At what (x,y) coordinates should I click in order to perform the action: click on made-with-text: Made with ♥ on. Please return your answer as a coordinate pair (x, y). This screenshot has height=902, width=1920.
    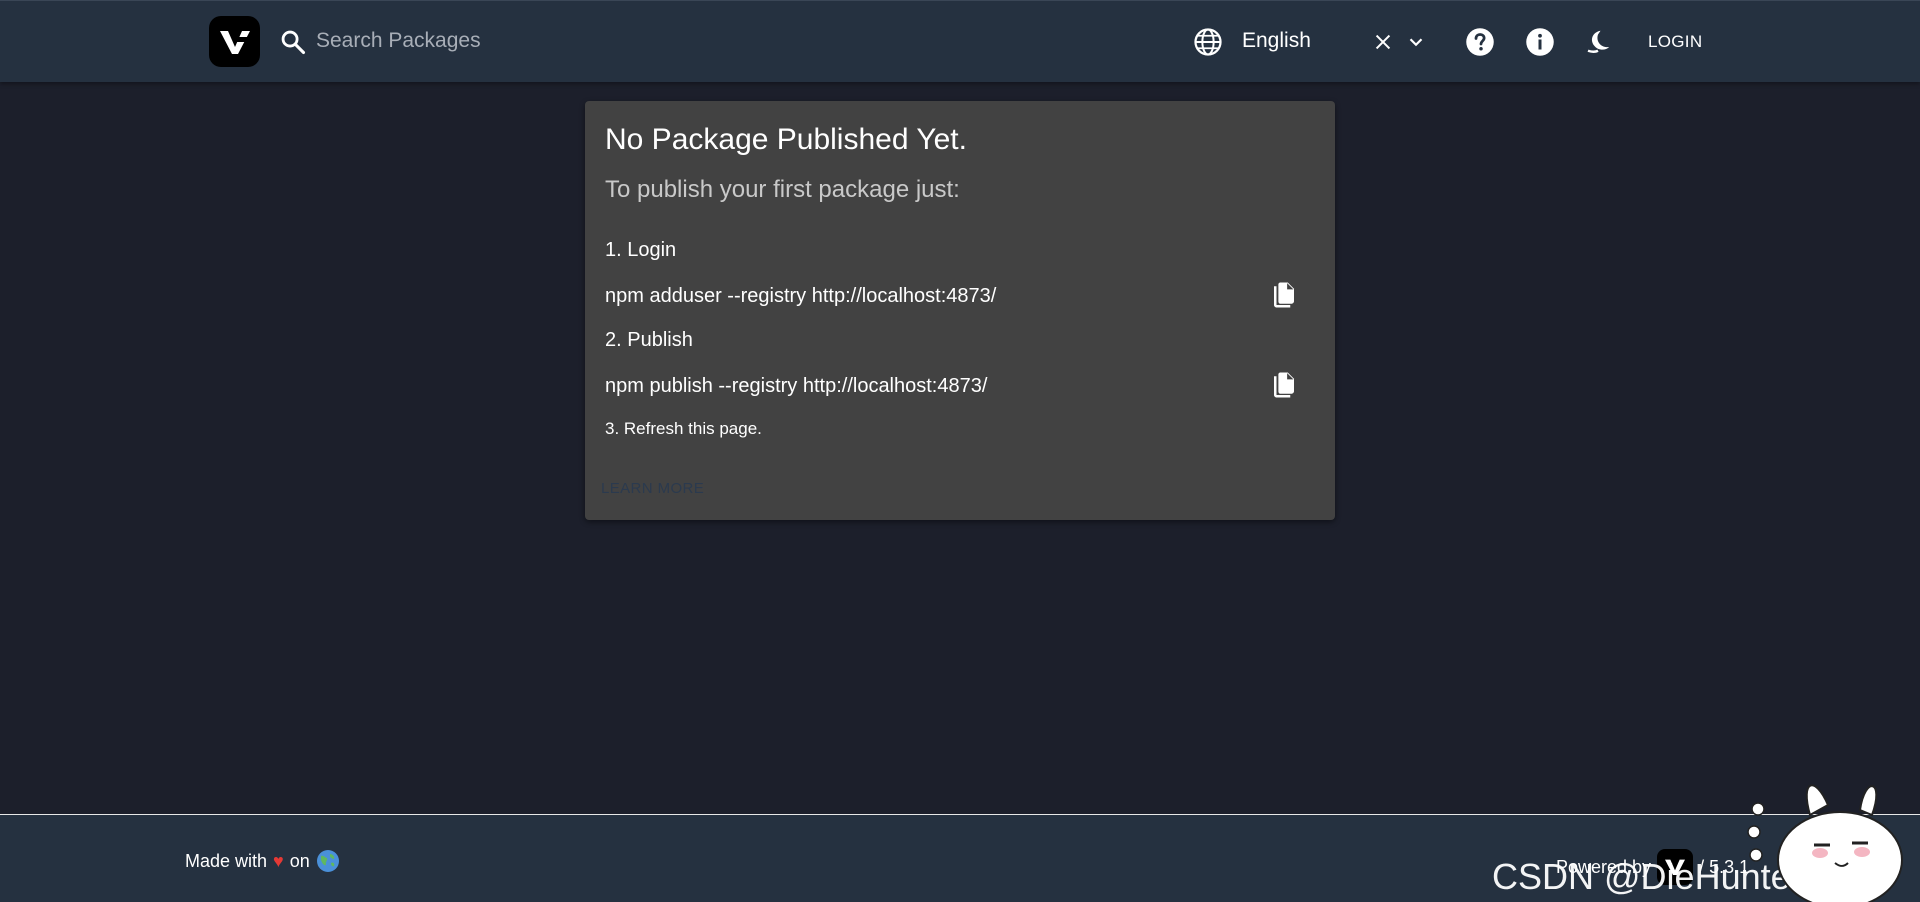
    Looking at the image, I should click on (262, 861).